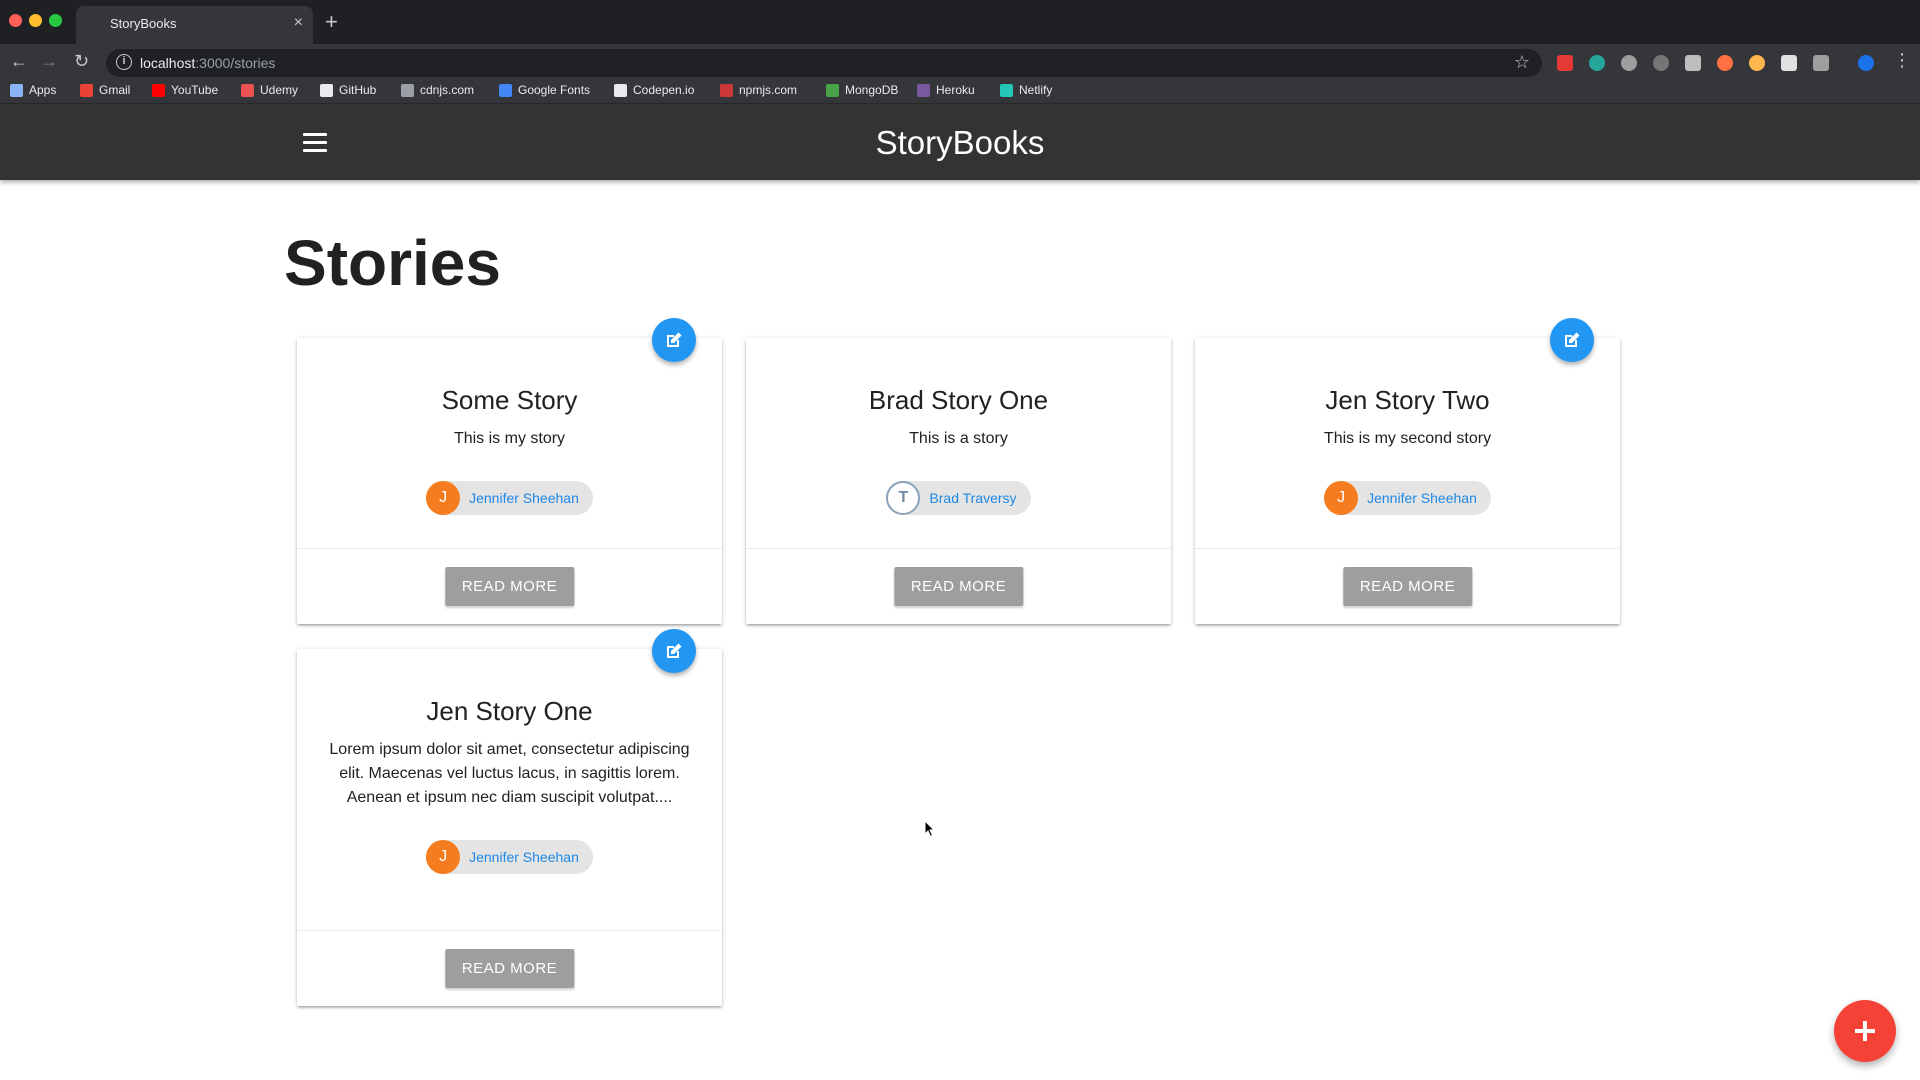 Image resolution: width=1920 pixels, height=1080 pixels. What do you see at coordinates (55, 20) in the screenshot?
I see `maximize-window-button` at bounding box center [55, 20].